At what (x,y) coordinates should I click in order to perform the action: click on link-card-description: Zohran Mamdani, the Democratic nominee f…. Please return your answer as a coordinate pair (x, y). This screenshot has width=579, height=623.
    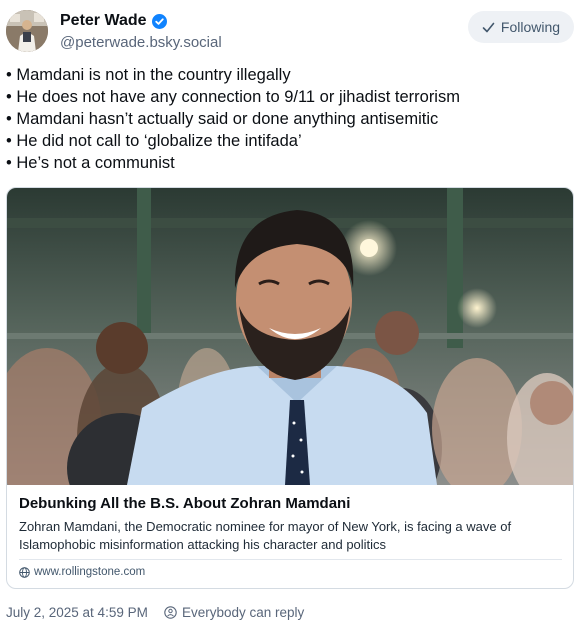
    Looking at the image, I should click on (265, 535).